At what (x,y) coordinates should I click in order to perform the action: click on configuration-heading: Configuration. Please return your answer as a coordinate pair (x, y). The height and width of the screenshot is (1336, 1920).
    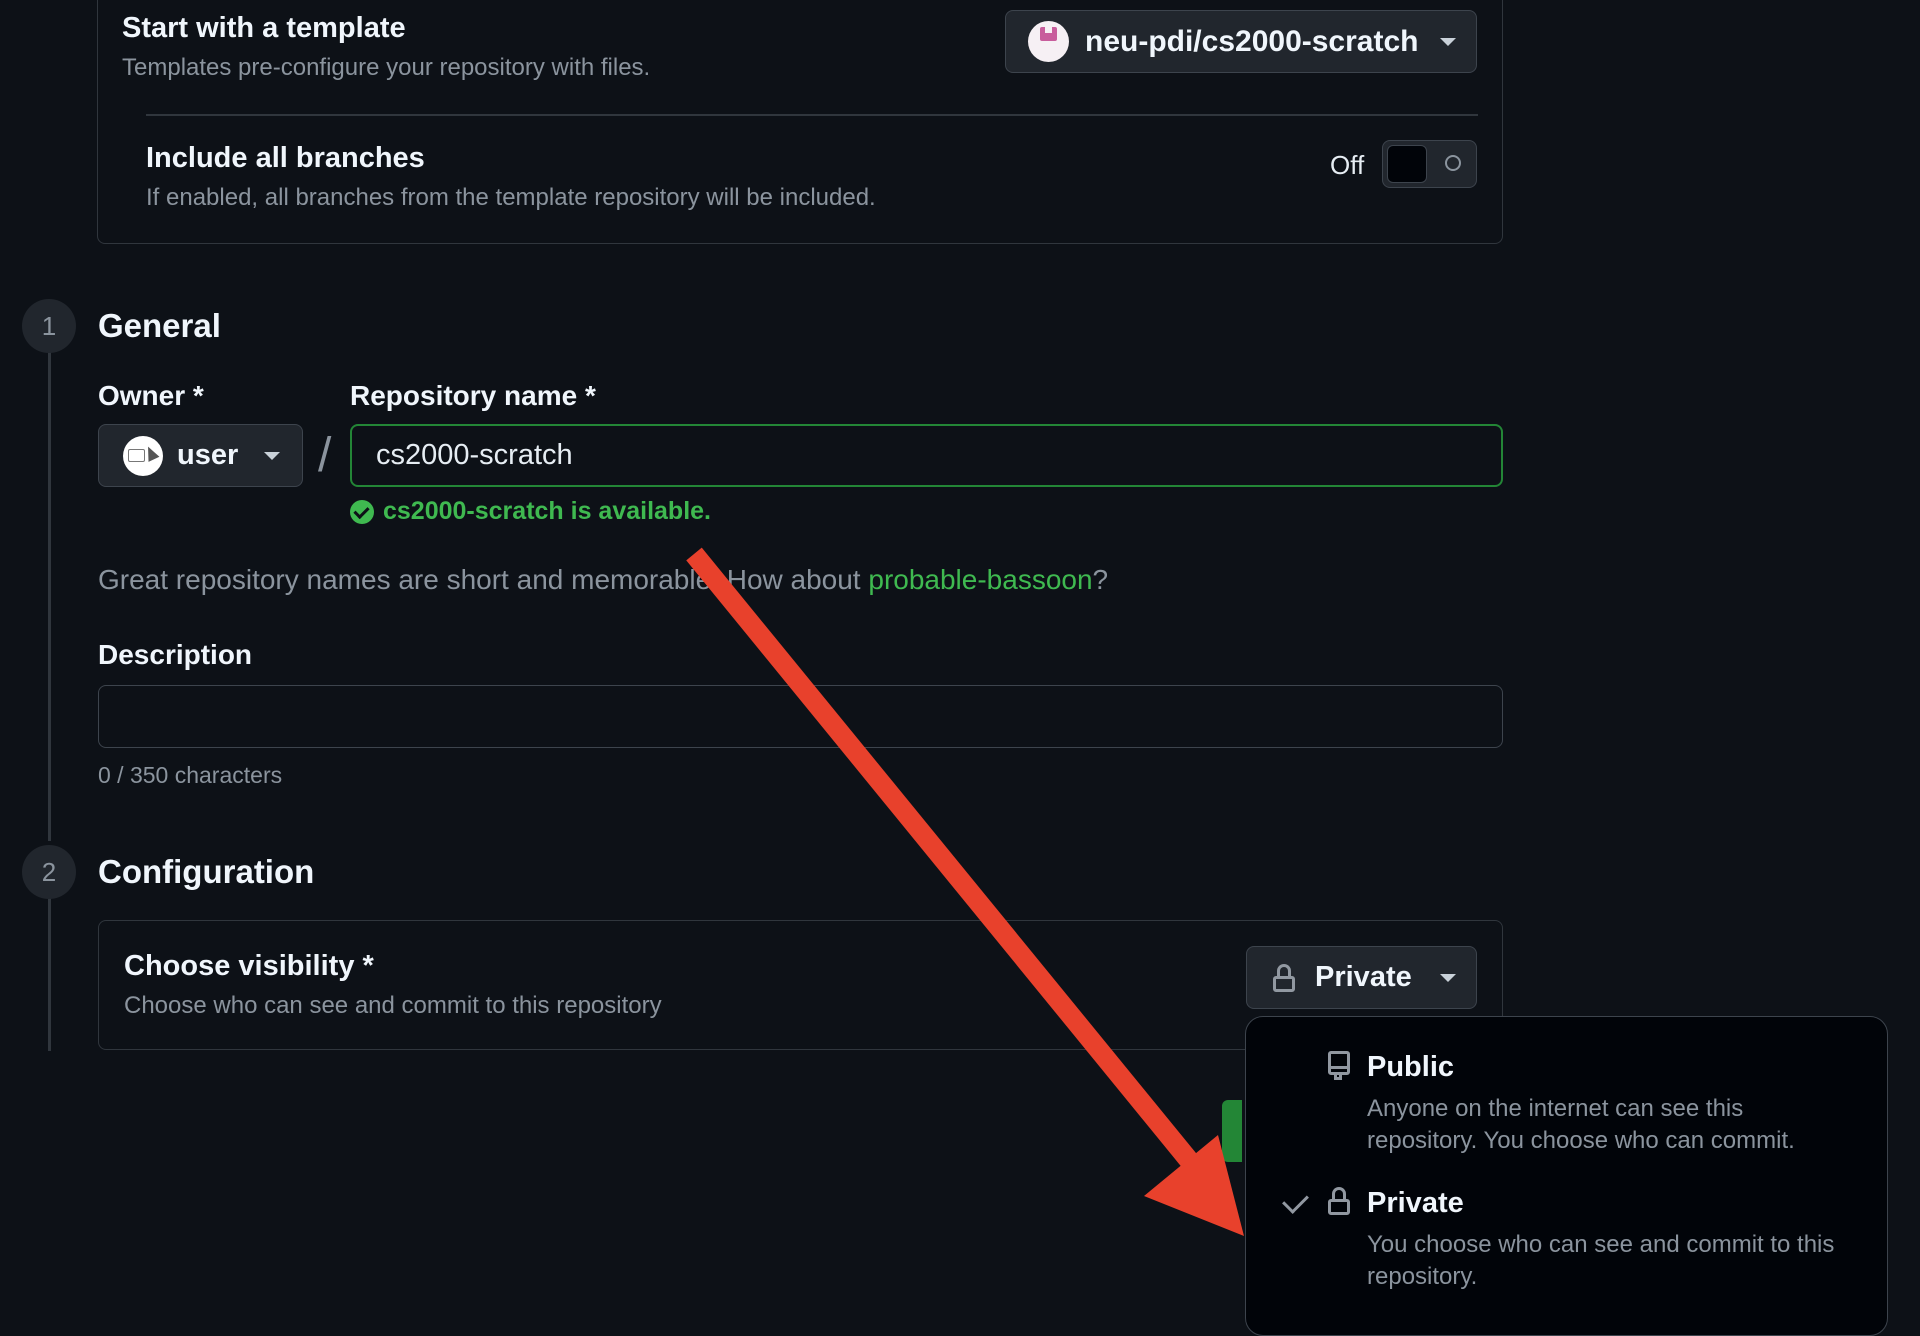
    Looking at the image, I should click on (206, 871).